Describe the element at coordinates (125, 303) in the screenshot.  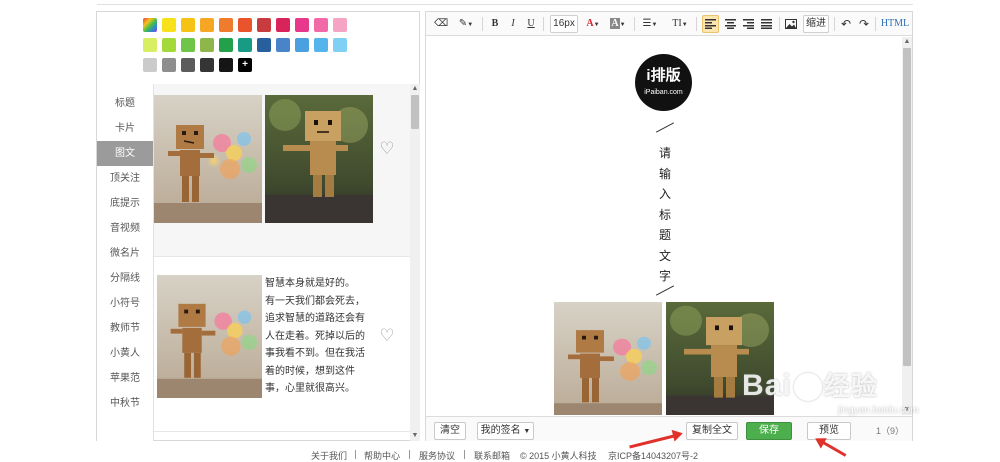
I see `category-item: 小符号` at that location.